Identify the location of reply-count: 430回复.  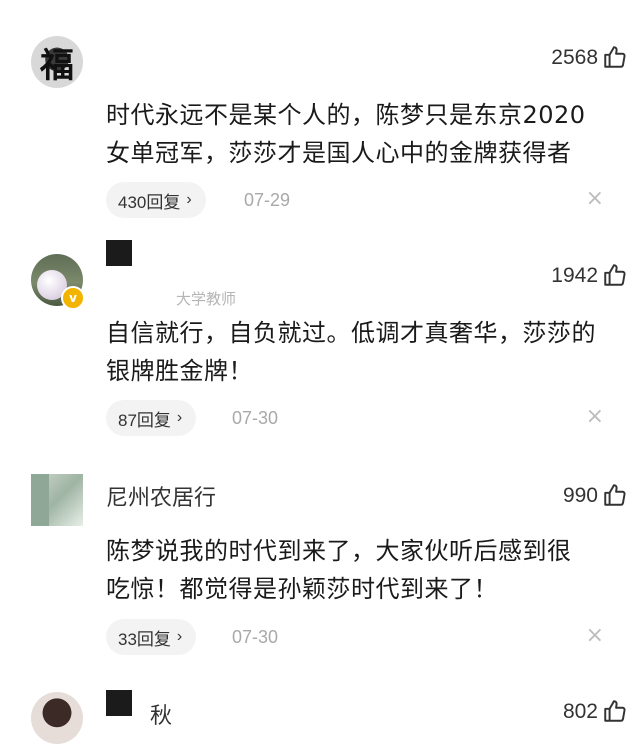
(149, 202).